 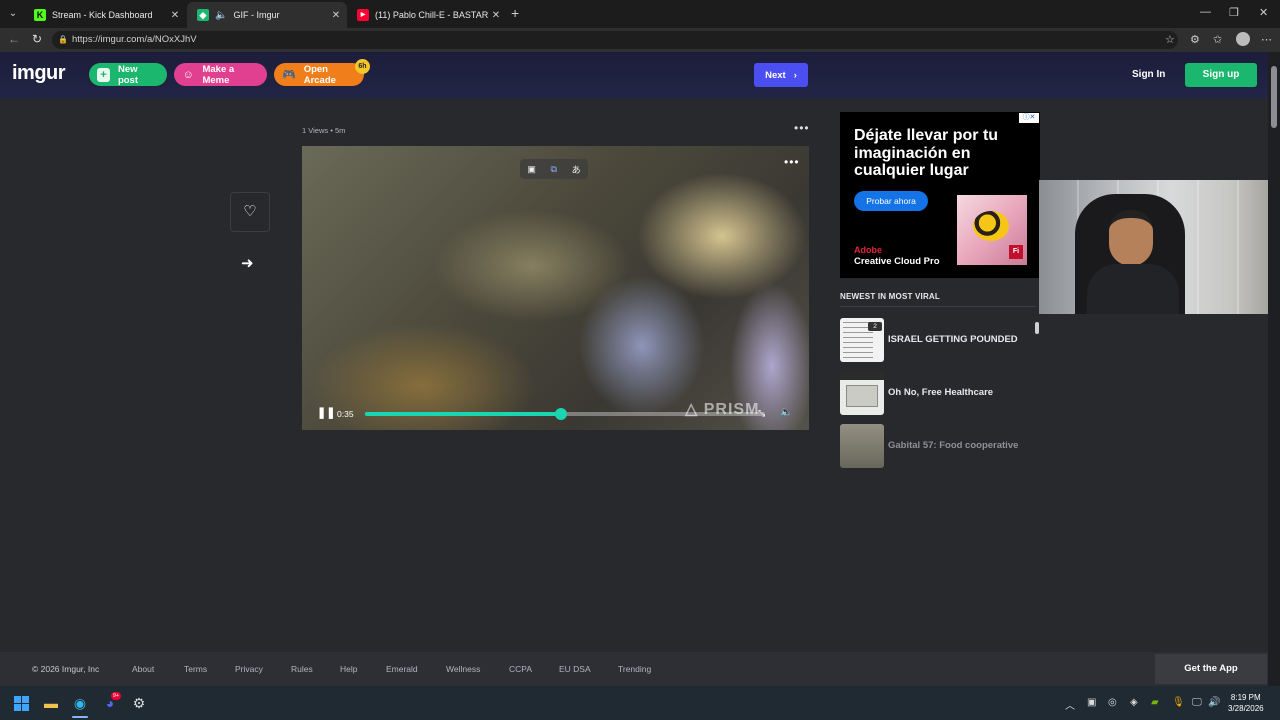 What do you see at coordinates (575, 669) in the screenshot?
I see `footer-link-eu-dsa: EU DSA` at bounding box center [575, 669].